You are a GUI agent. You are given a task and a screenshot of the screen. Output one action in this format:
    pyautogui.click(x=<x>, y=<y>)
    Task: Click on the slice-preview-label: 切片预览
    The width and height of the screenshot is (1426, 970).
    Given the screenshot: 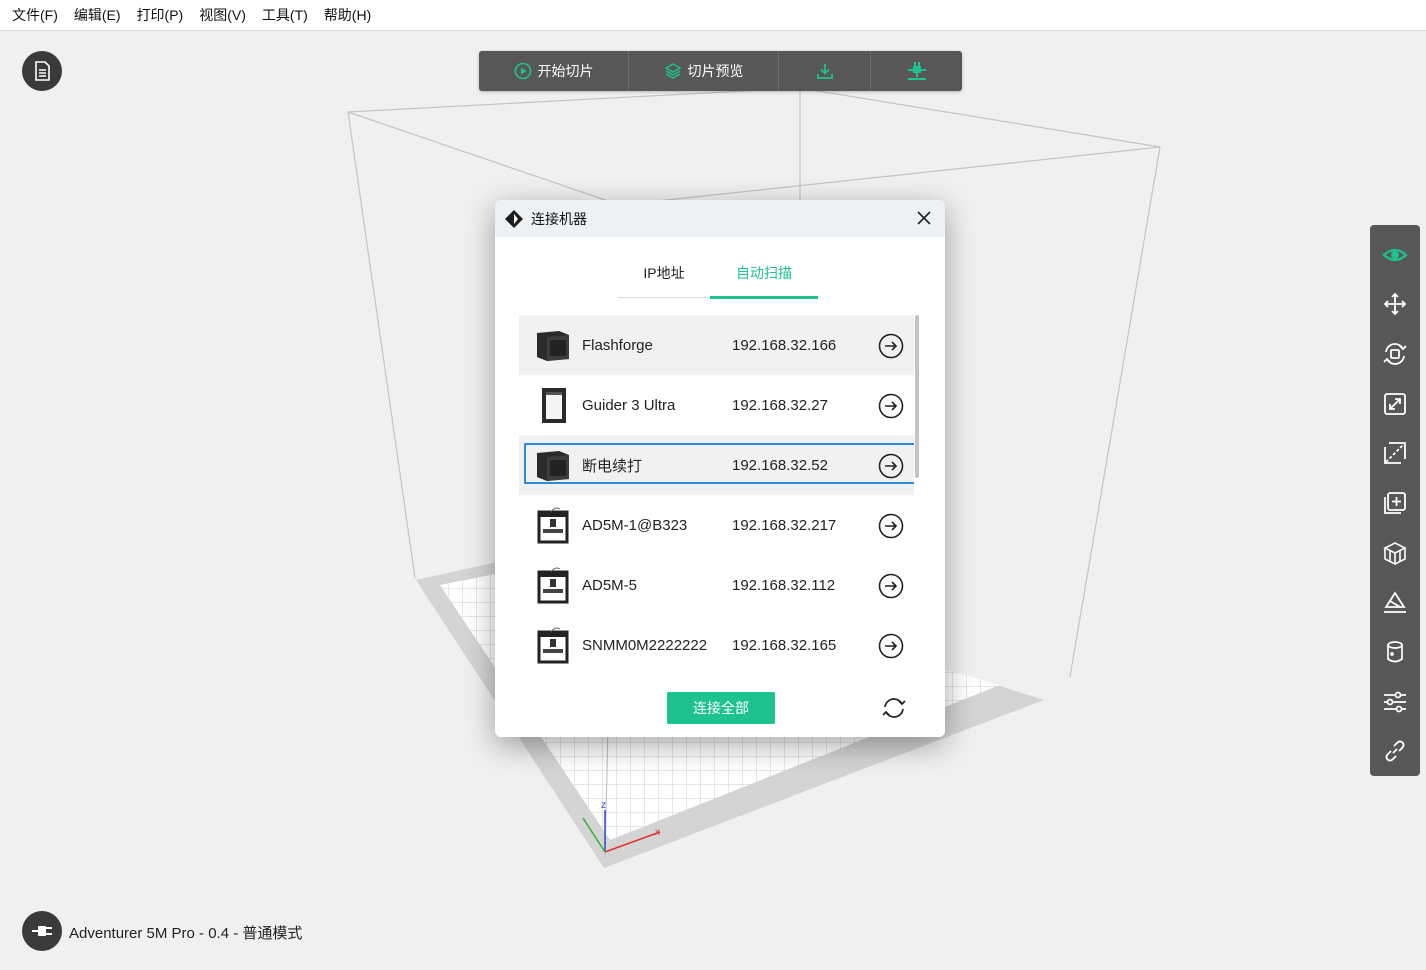 What is the action you would take?
    pyautogui.click(x=715, y=71)
    